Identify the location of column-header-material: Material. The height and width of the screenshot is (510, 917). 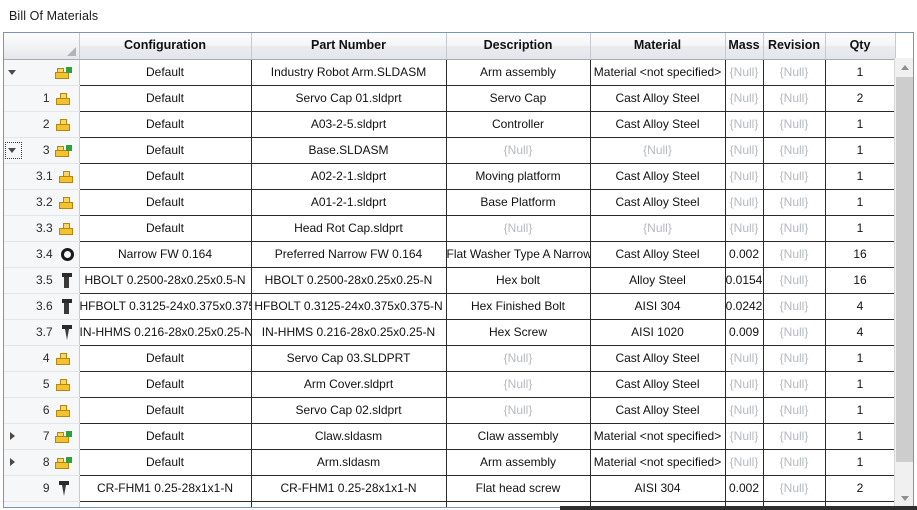
(658, 46).